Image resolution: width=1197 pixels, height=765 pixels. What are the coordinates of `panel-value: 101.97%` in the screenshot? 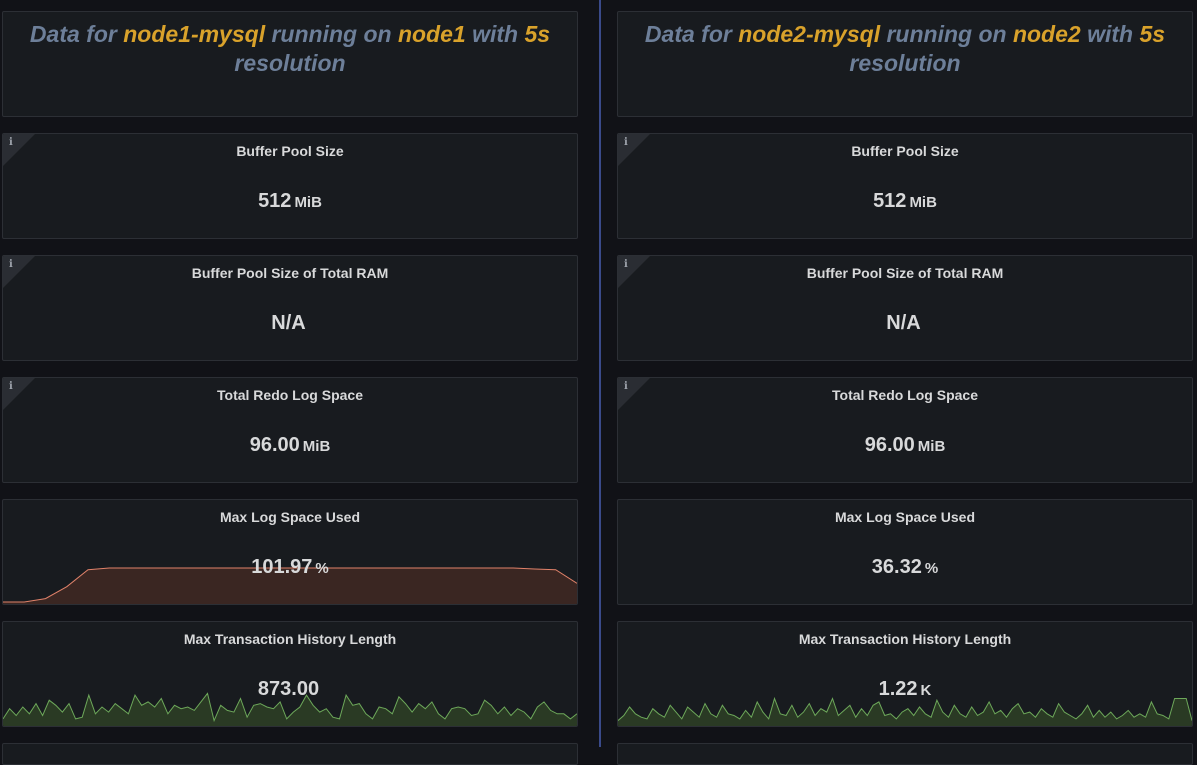 It's located at (290, 567).